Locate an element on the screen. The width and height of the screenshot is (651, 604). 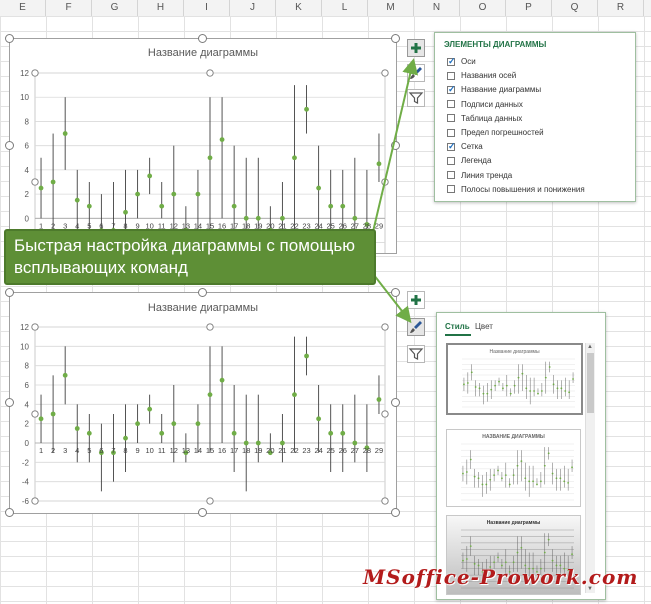
chart-element-option: Названия осей is located at coordinates (481, 75).